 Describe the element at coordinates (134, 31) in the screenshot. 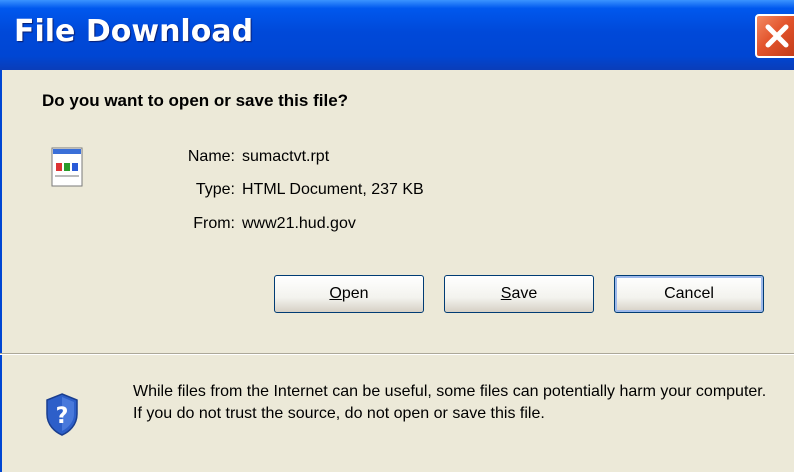

I see `window-title: File Download` at that location.